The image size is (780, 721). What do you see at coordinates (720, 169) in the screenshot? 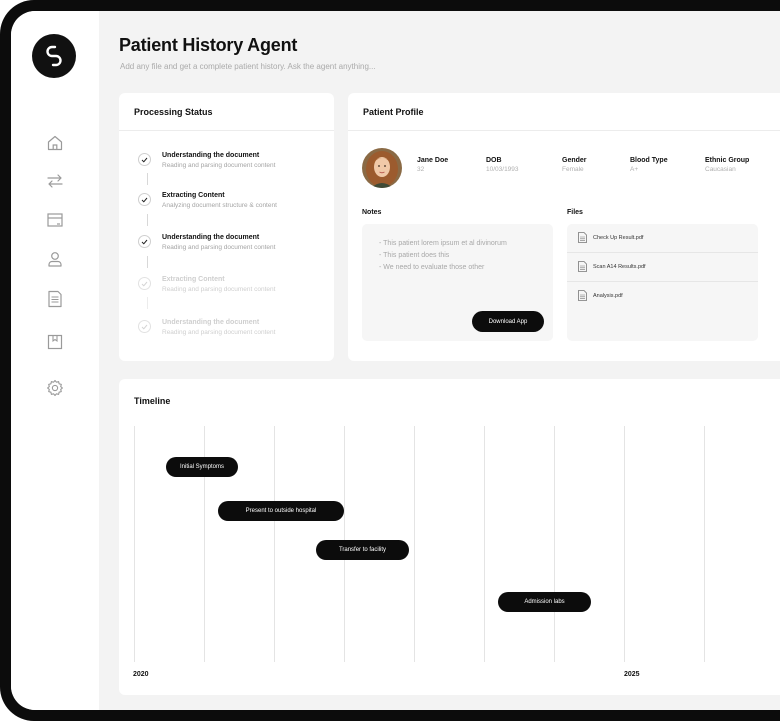
I see `ethnic-group-value: Caucasian` at bounding box center [720, 169].